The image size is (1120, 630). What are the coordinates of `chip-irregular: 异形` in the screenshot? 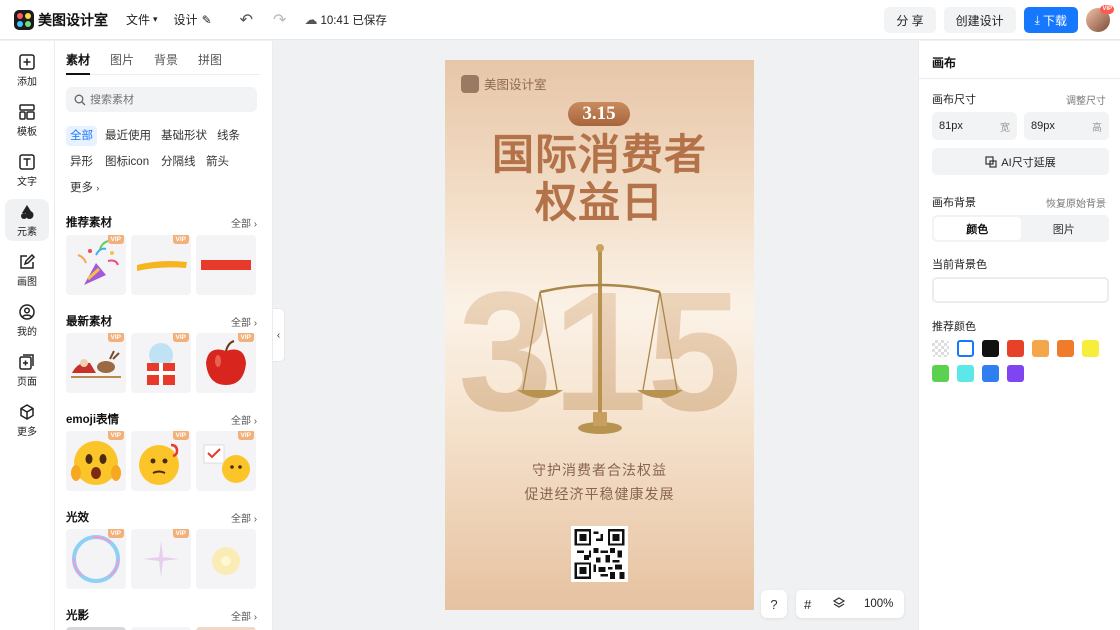 It's located at (81, 162).